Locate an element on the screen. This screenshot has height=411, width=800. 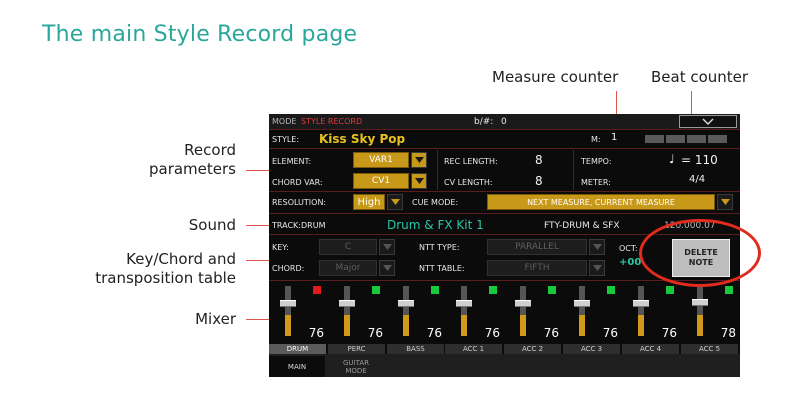
mixer-channel-name: ACC 1 is located at coordinates (474, 349).